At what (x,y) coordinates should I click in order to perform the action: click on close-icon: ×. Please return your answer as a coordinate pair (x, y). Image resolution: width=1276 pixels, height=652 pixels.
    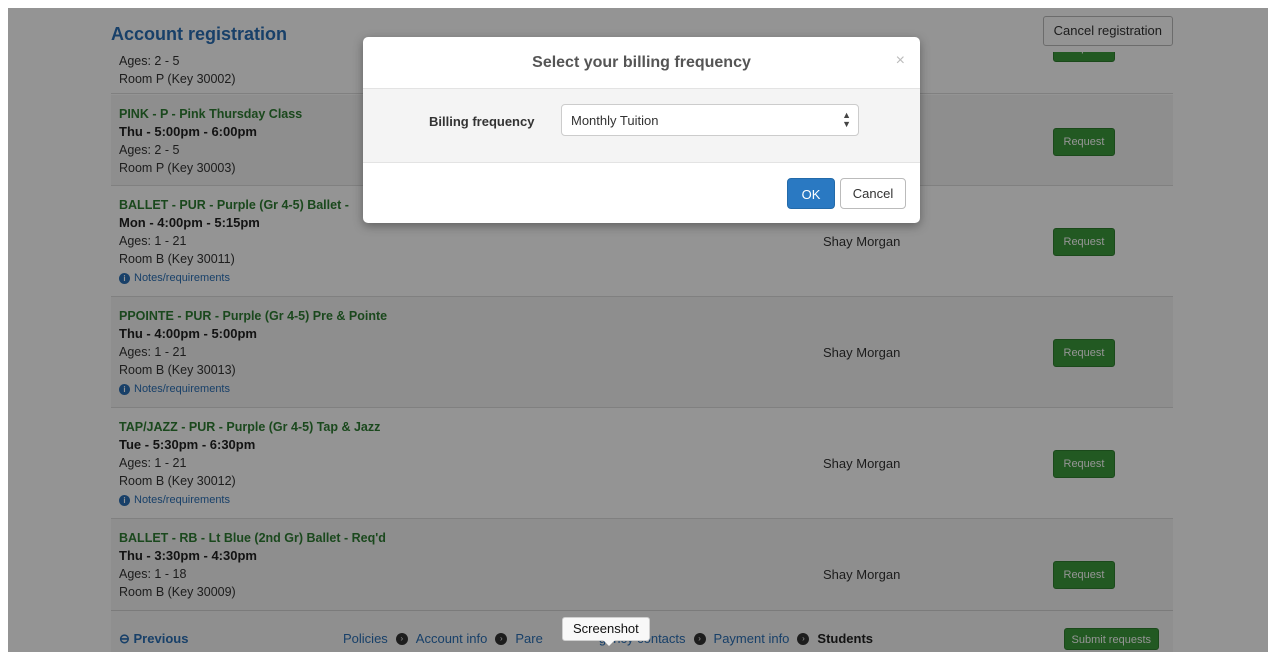
    Looking at the image, I should click on (900, 61).